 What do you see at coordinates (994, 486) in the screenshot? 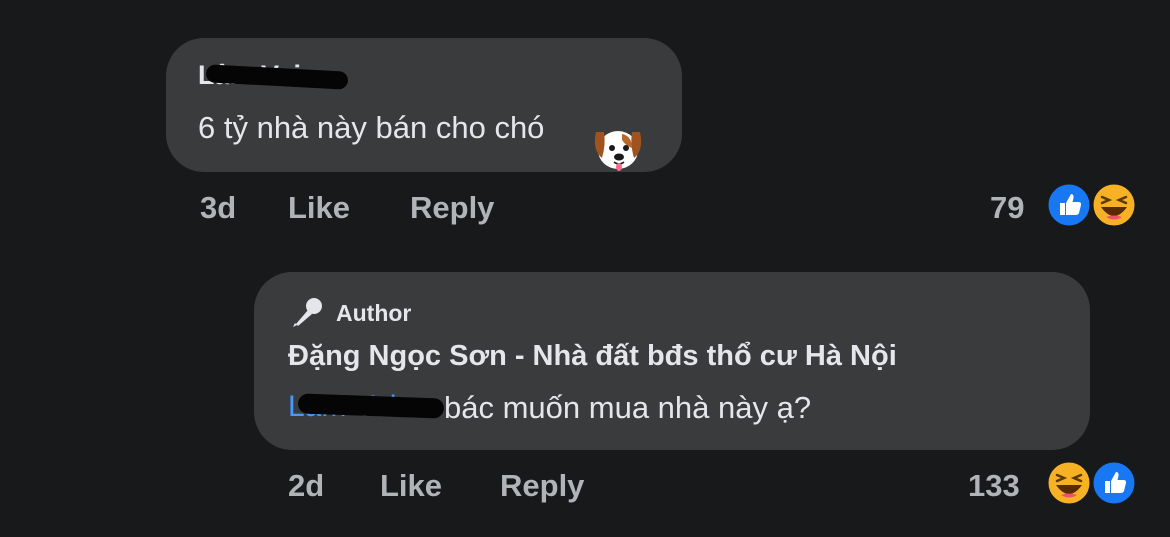
I see `reaction-count: 133` at bounding box center [994, 486].